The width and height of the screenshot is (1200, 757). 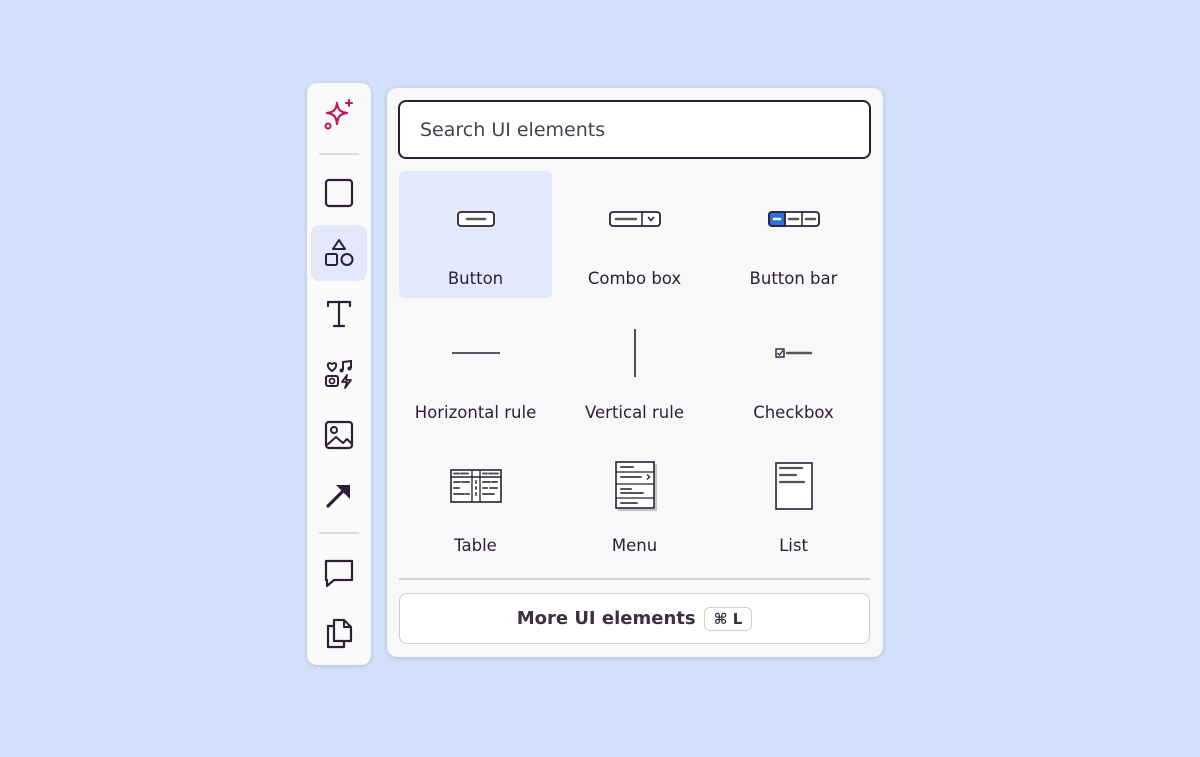 I want to click on stickers-icon, so click(x=338, y=374).